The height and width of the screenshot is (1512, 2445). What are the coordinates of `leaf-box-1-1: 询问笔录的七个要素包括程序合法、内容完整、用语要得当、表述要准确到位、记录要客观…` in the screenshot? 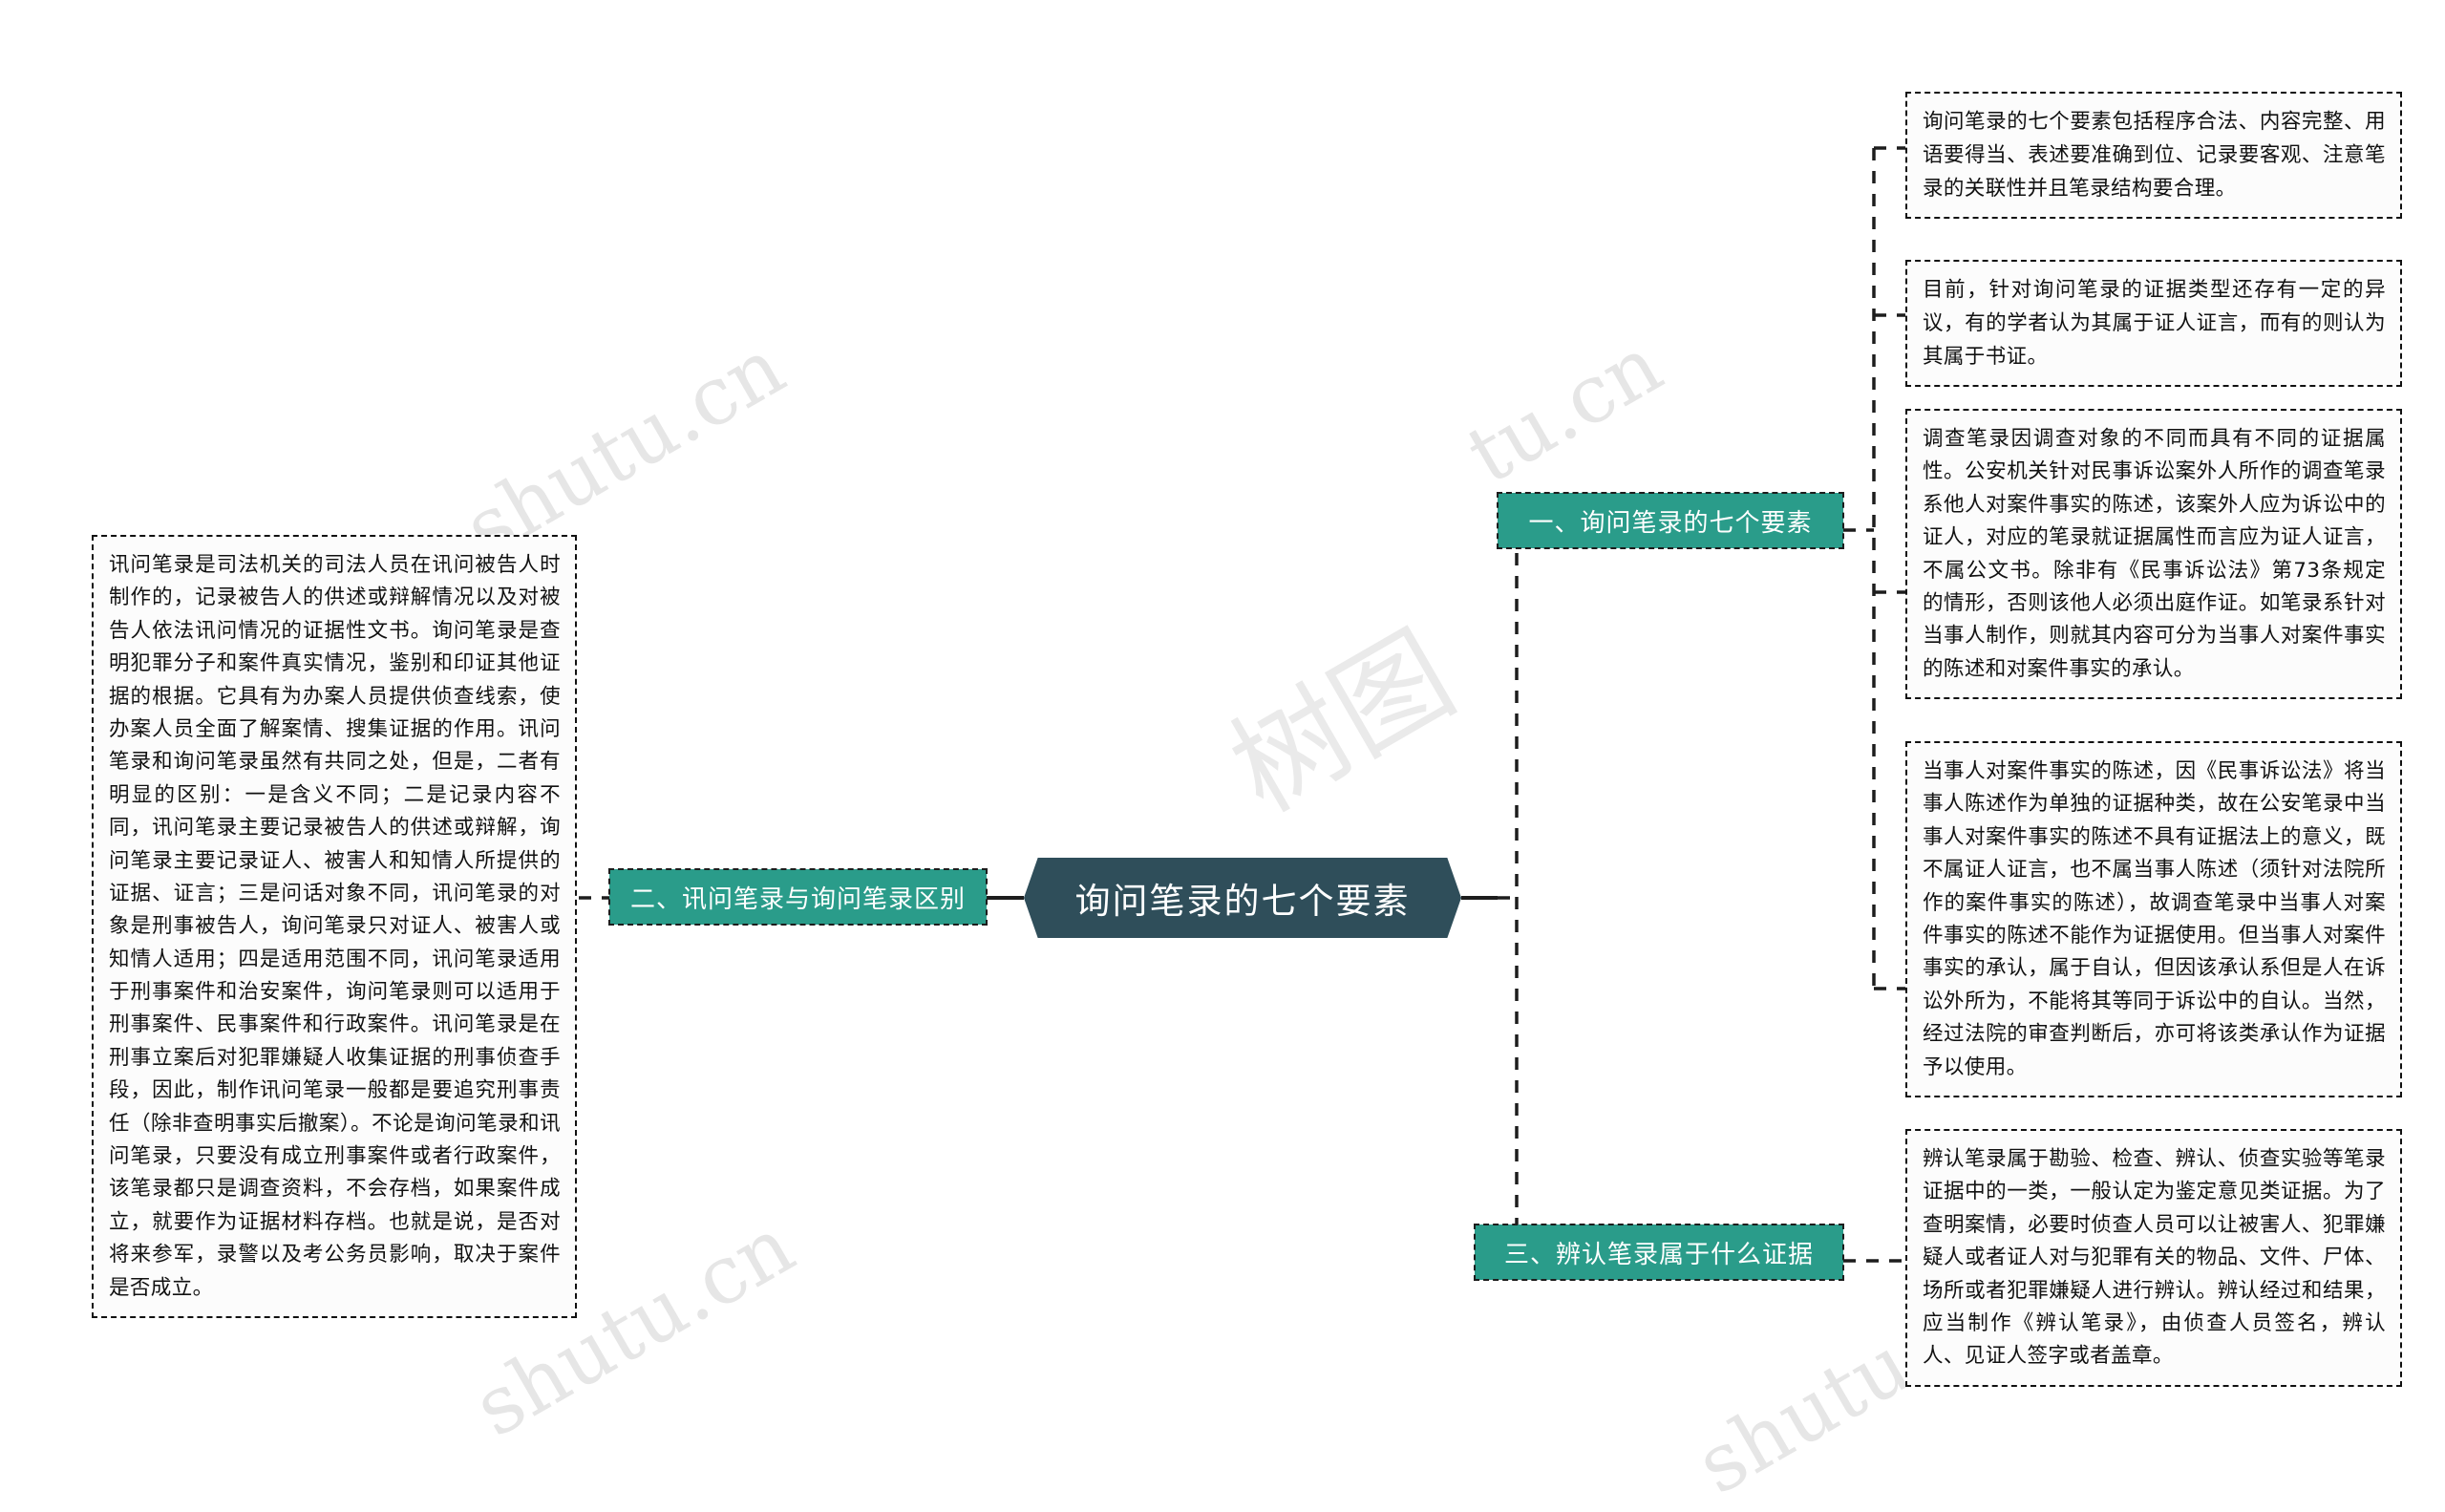 It's located at (2153, 156).